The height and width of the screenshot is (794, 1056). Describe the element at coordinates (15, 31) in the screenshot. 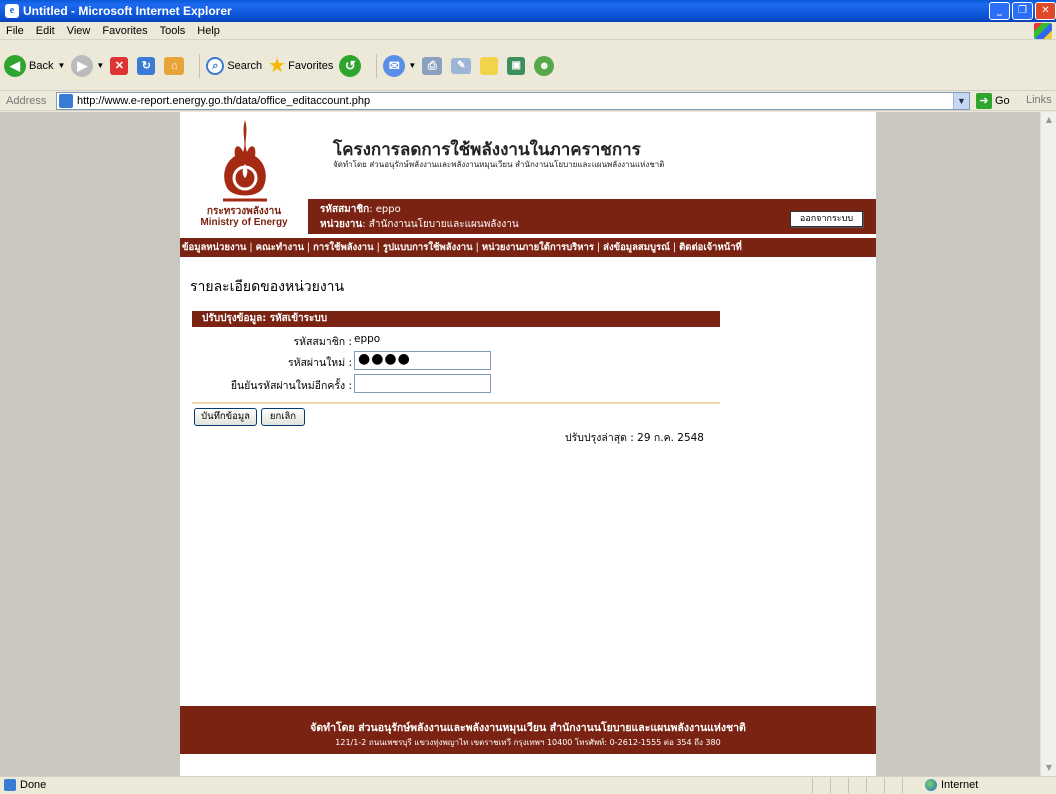

I see `menu-file: File` at that location.